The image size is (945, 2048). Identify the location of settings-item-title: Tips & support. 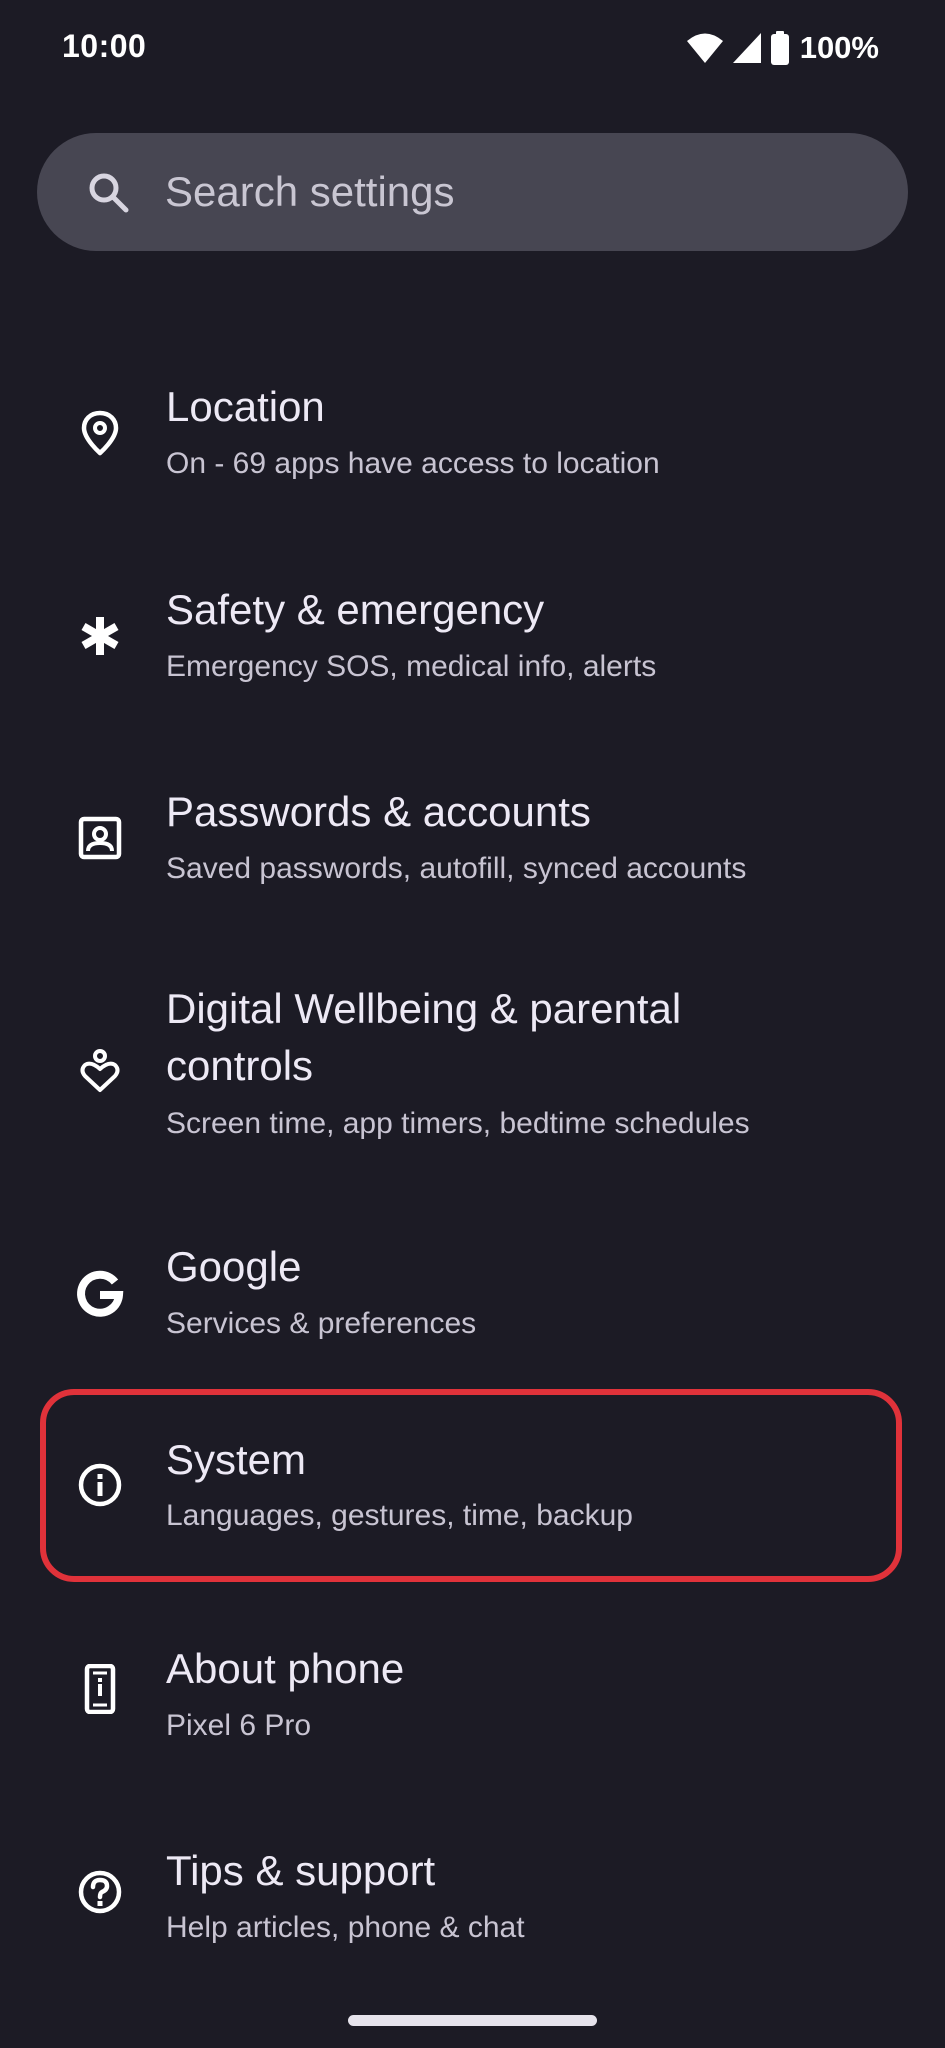
(301, 1870).